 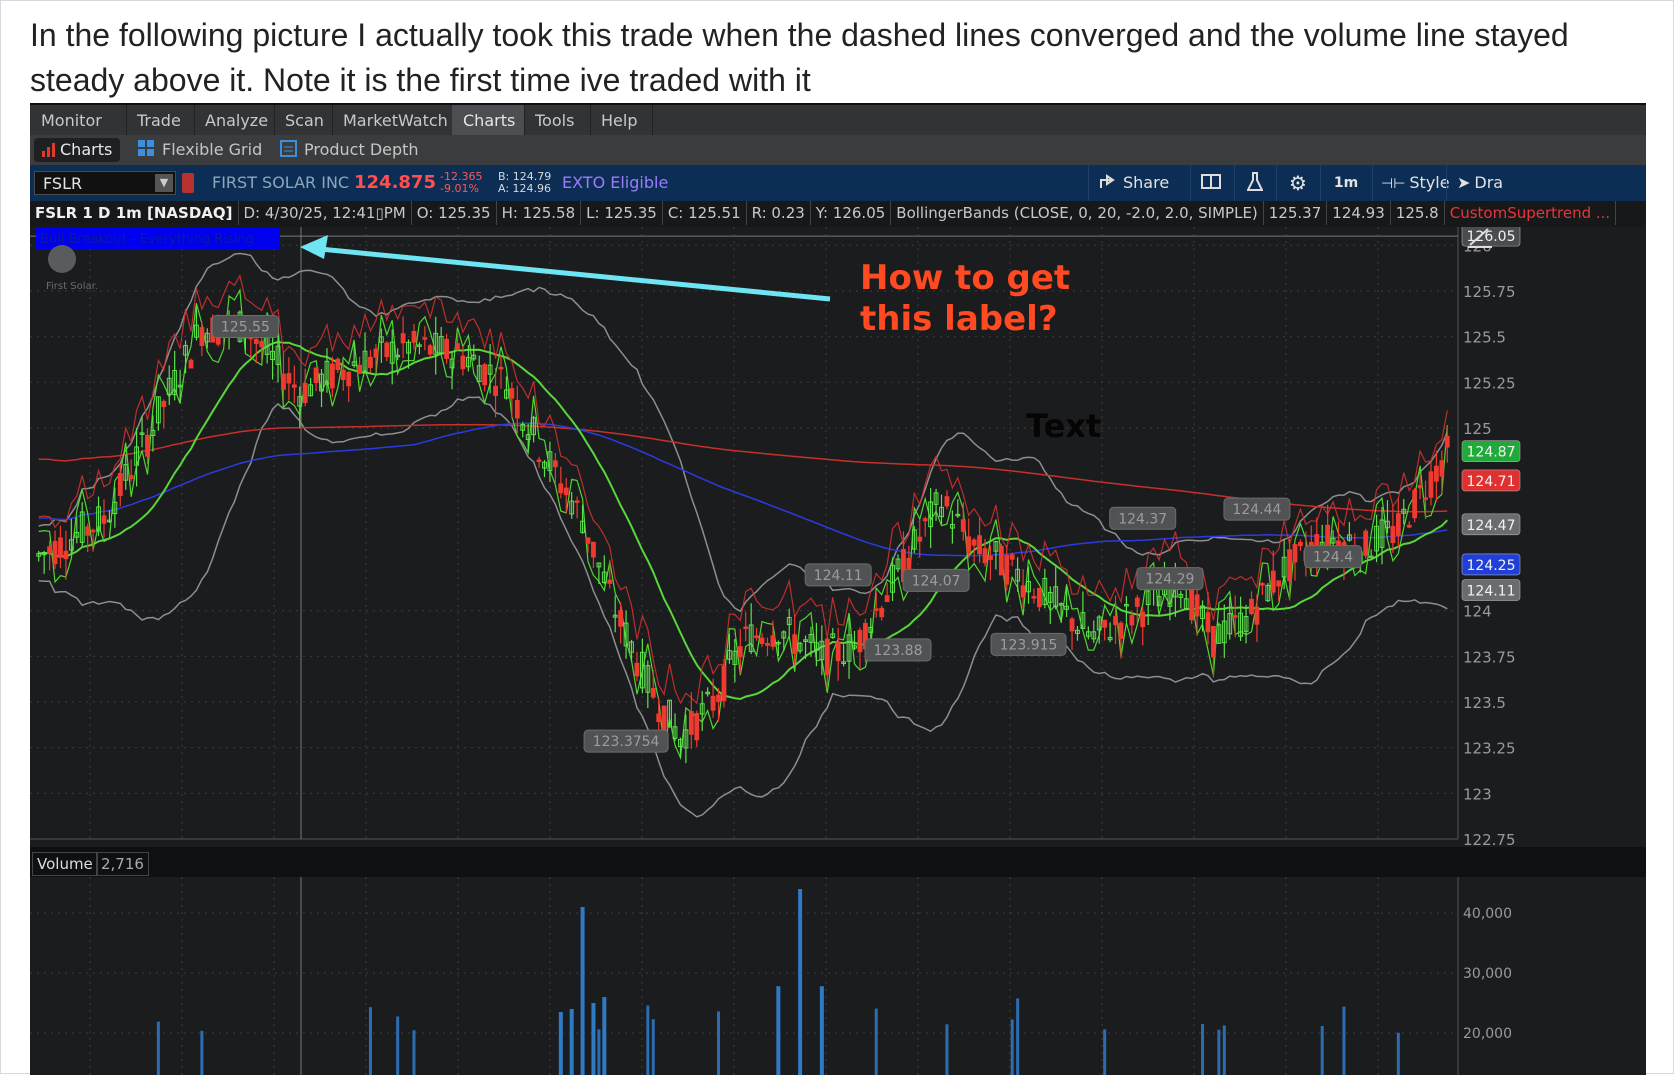 I want to click on bb-mid-value: 124.93, so click(x=1359, y=213).